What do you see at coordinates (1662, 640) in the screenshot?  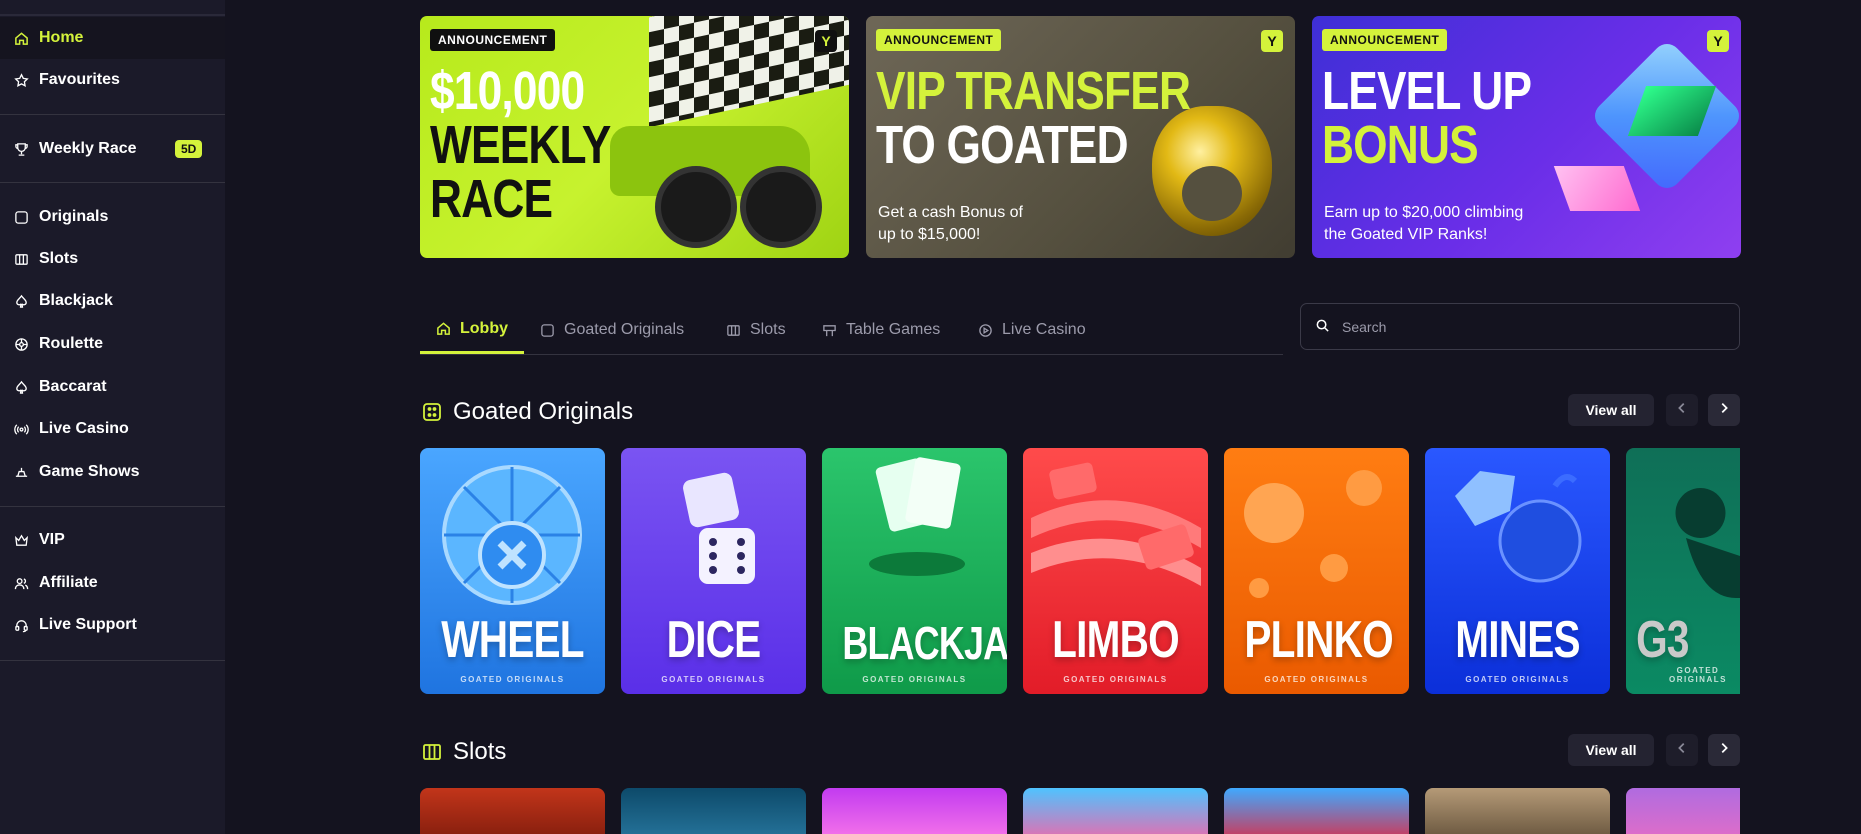 I see `game-card-title: G3` at bounding box center [1662, 640].